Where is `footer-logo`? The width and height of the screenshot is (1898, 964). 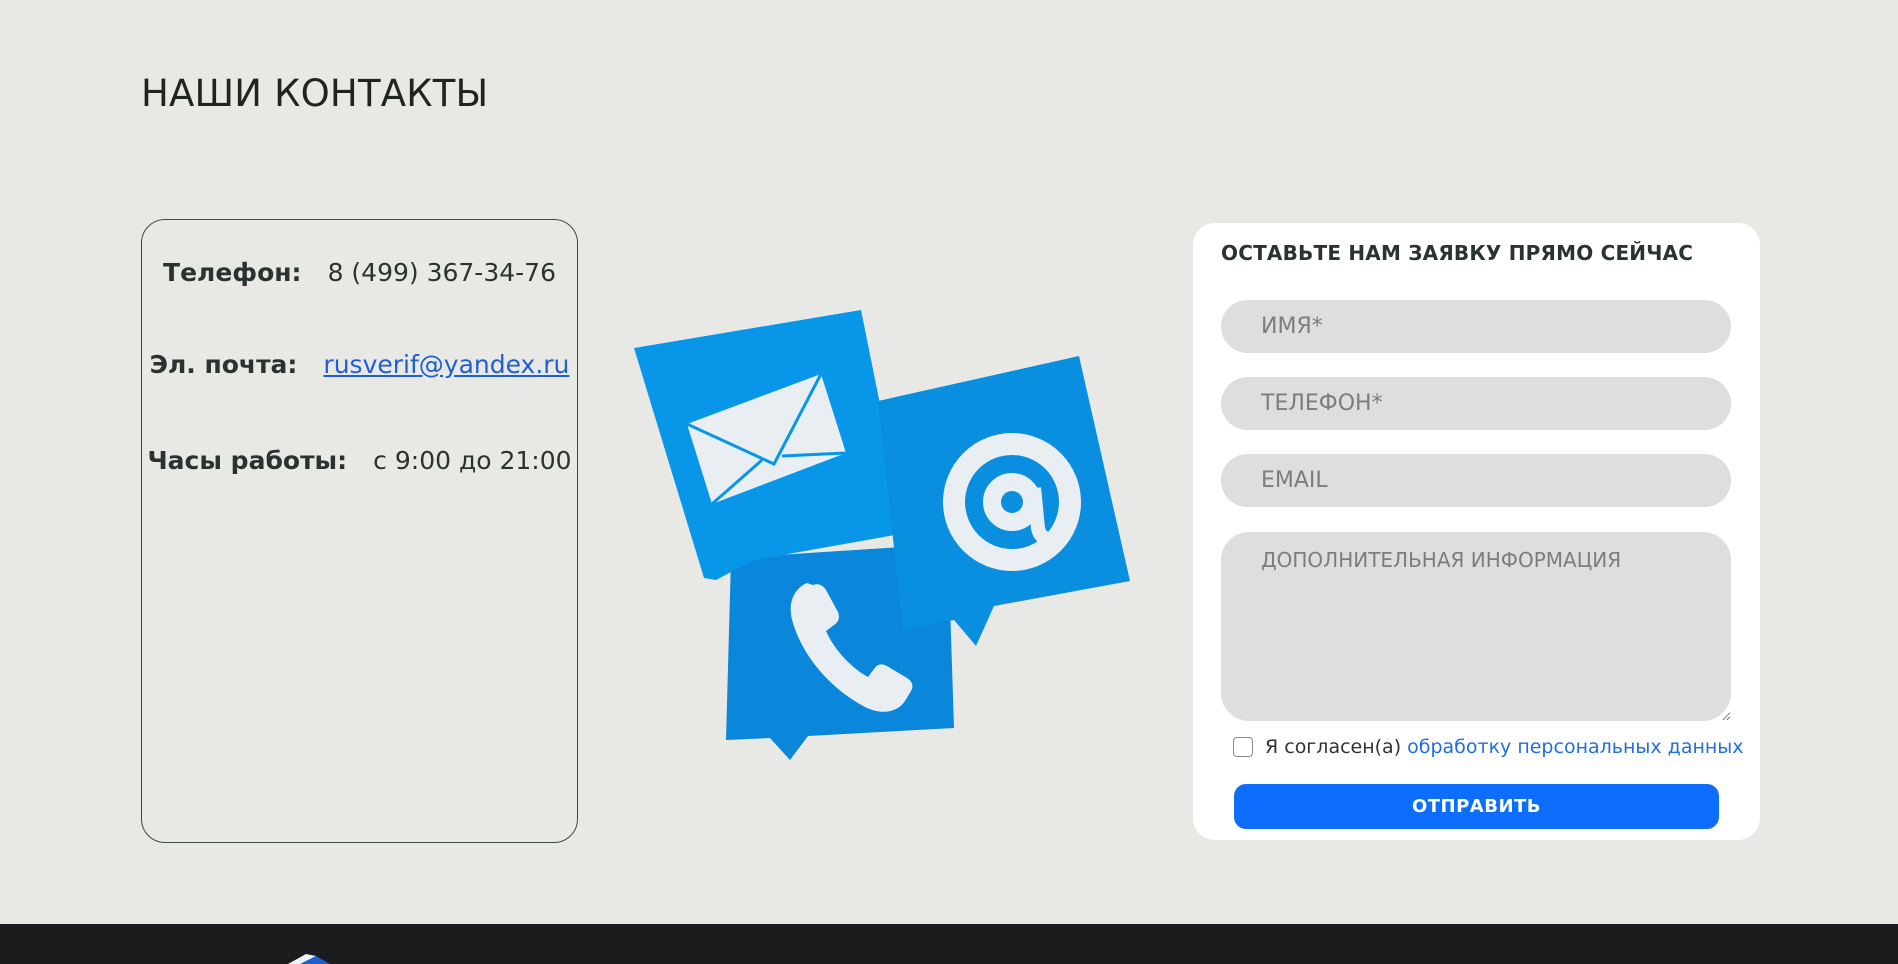 footer-logo is located at coordinates (309, 959).